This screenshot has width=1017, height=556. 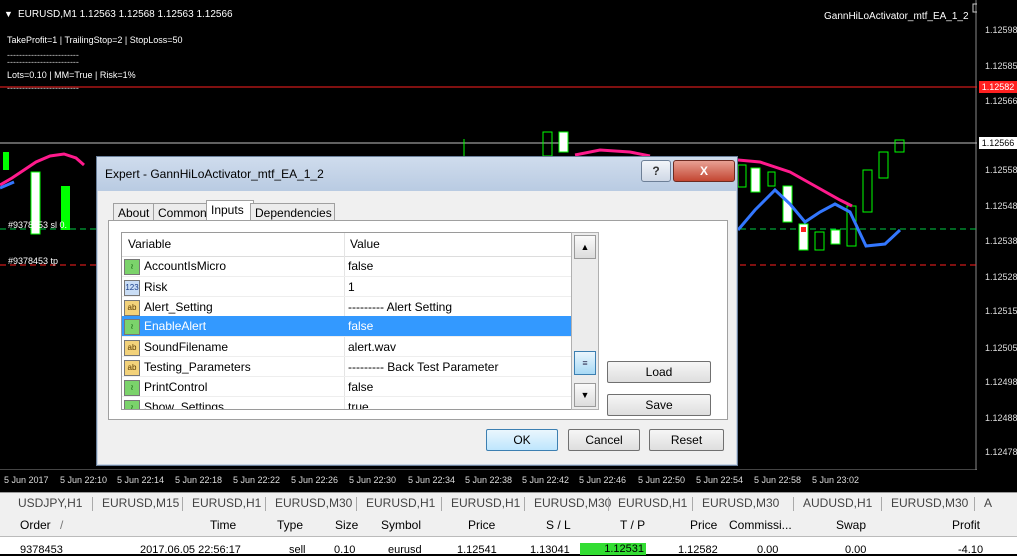 I want to click on gann-line-pink-left, so click(x=42, y=169).